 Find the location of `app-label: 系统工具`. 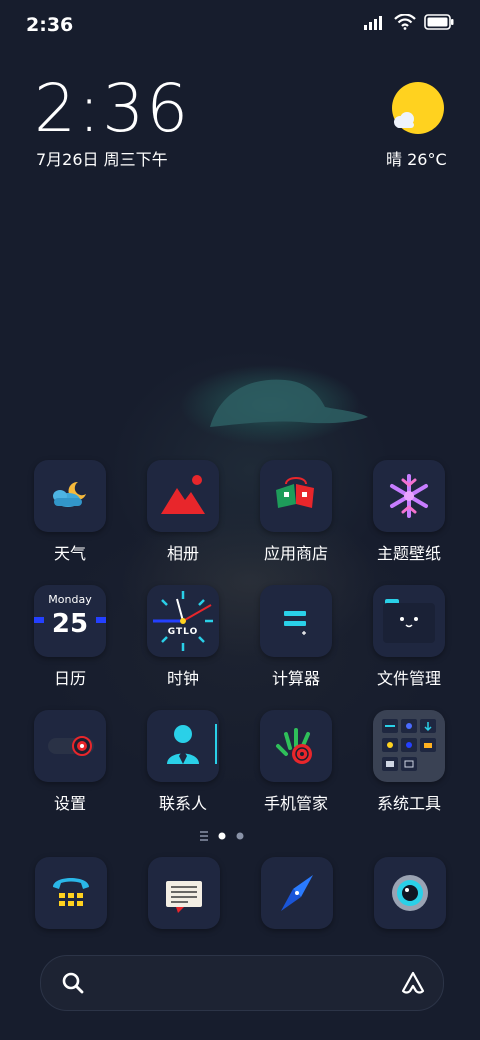

app-label: 系统工具 is located at coordinates (408, 803).